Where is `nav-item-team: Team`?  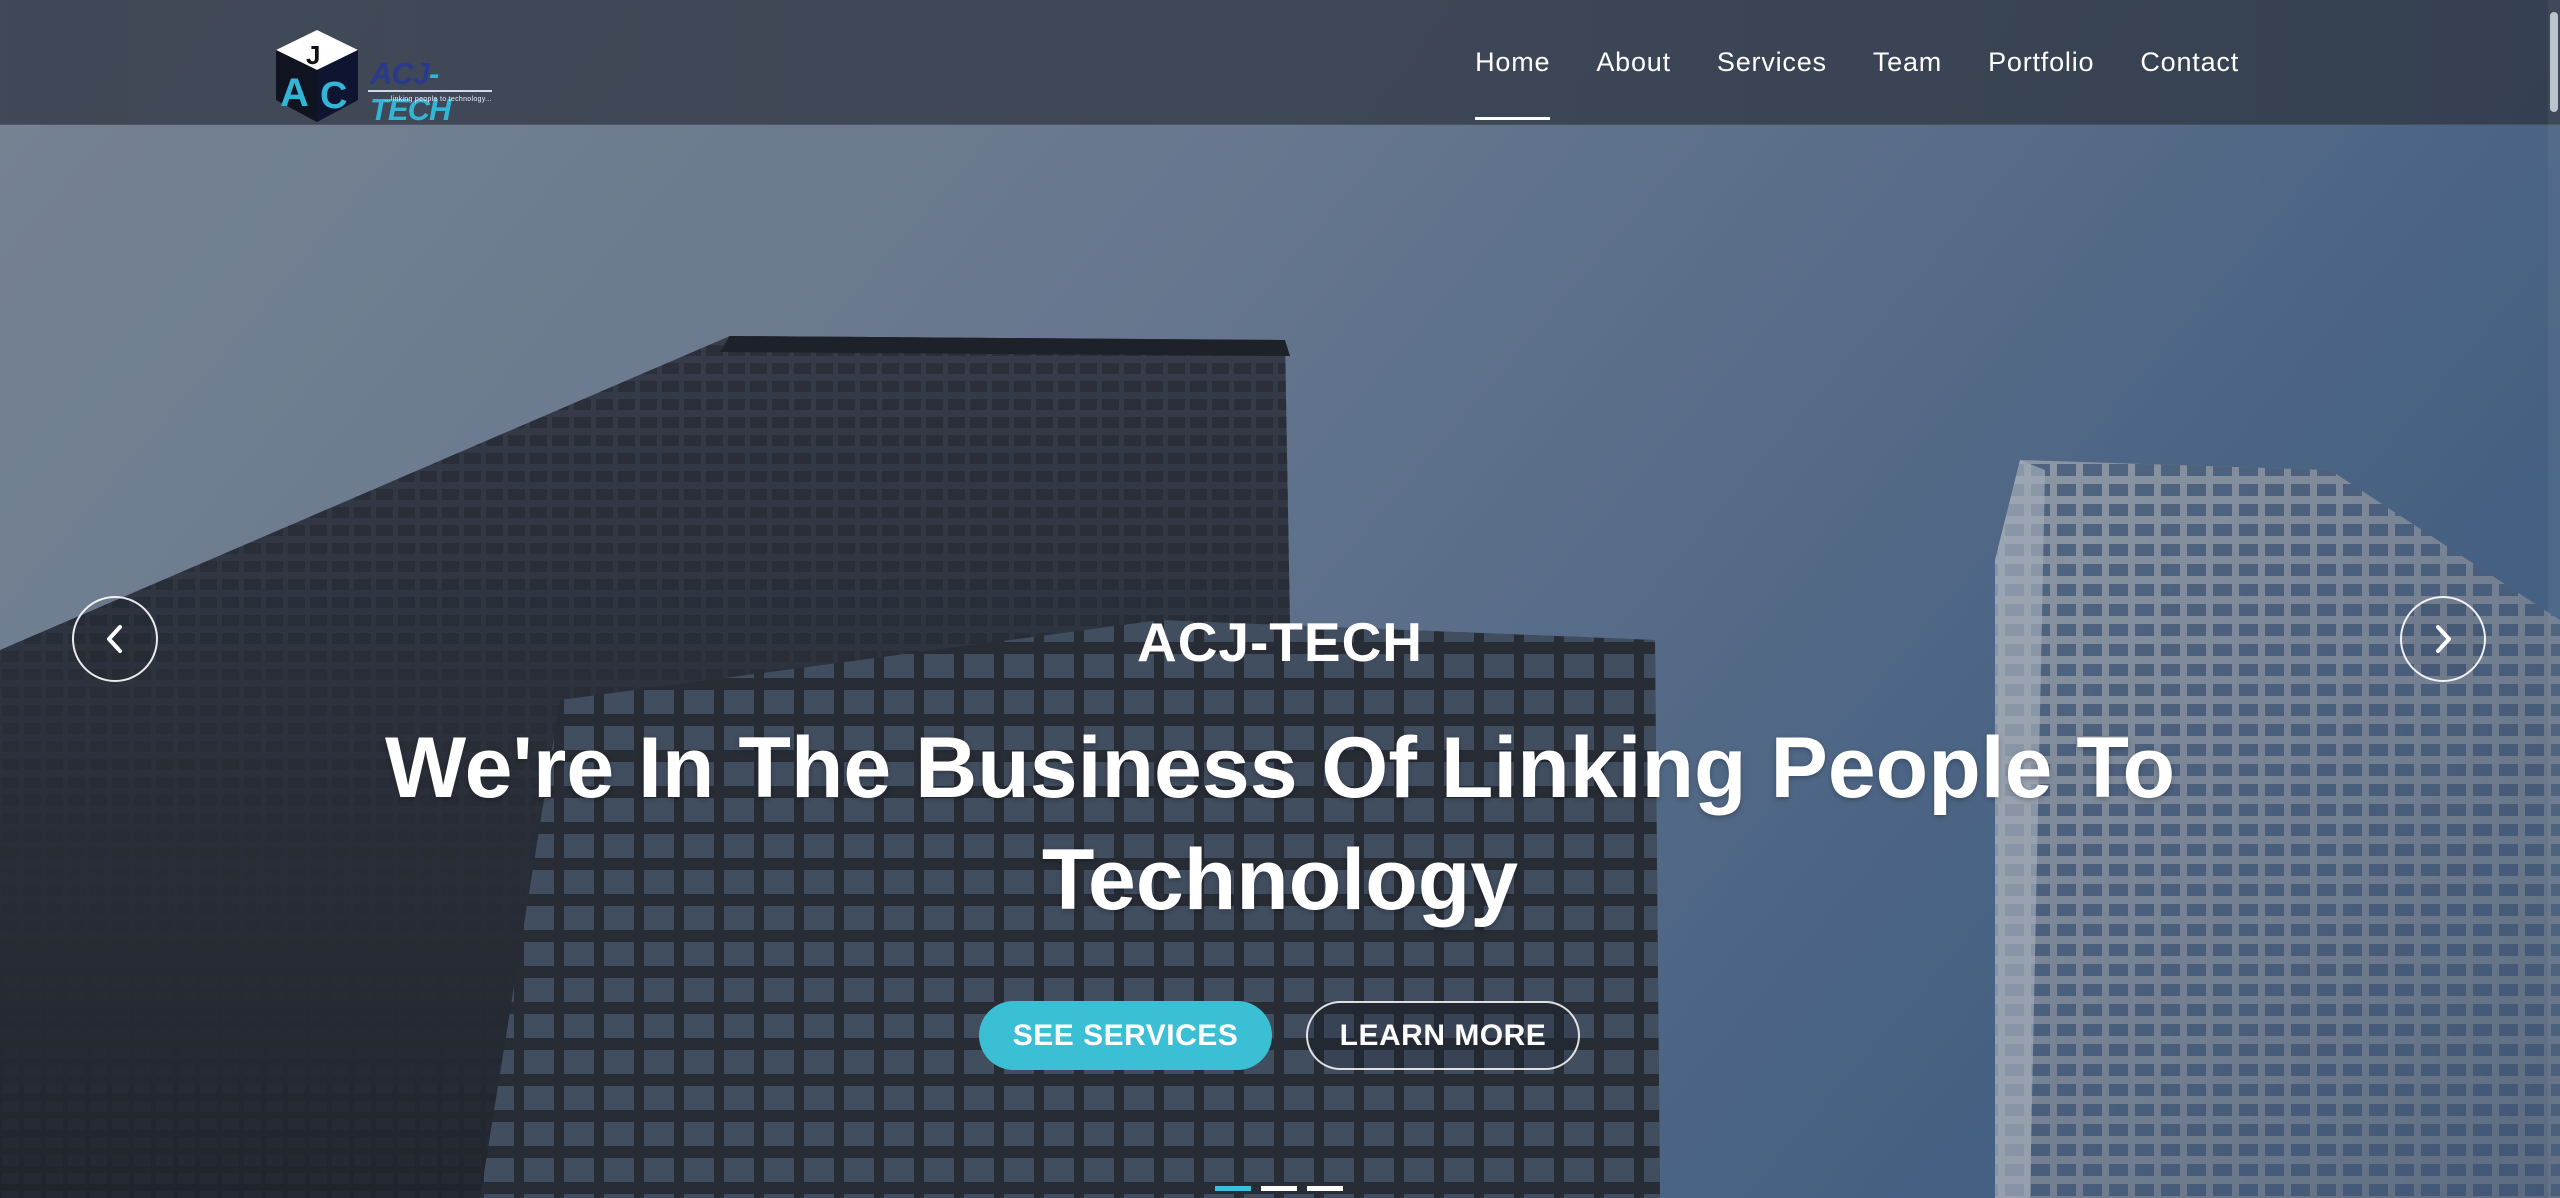
nav-item-team: Team is located at coordinates (1907, 62).